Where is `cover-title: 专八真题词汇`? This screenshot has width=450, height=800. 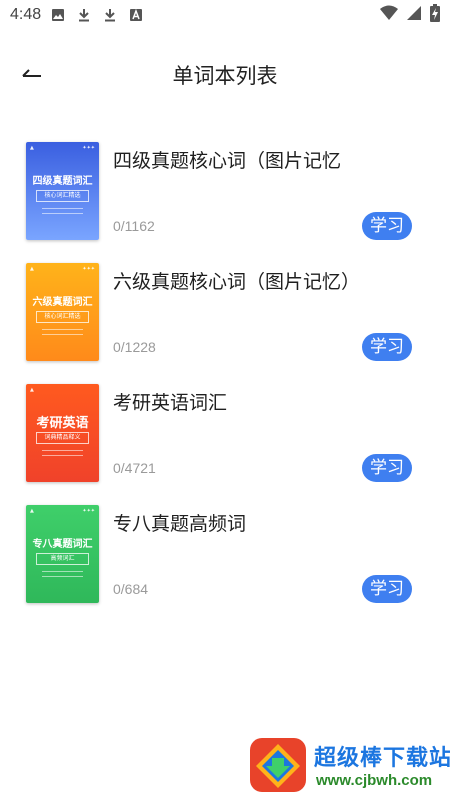 cover-title: 专八真题词汇 is located at coordinates (62, 544).